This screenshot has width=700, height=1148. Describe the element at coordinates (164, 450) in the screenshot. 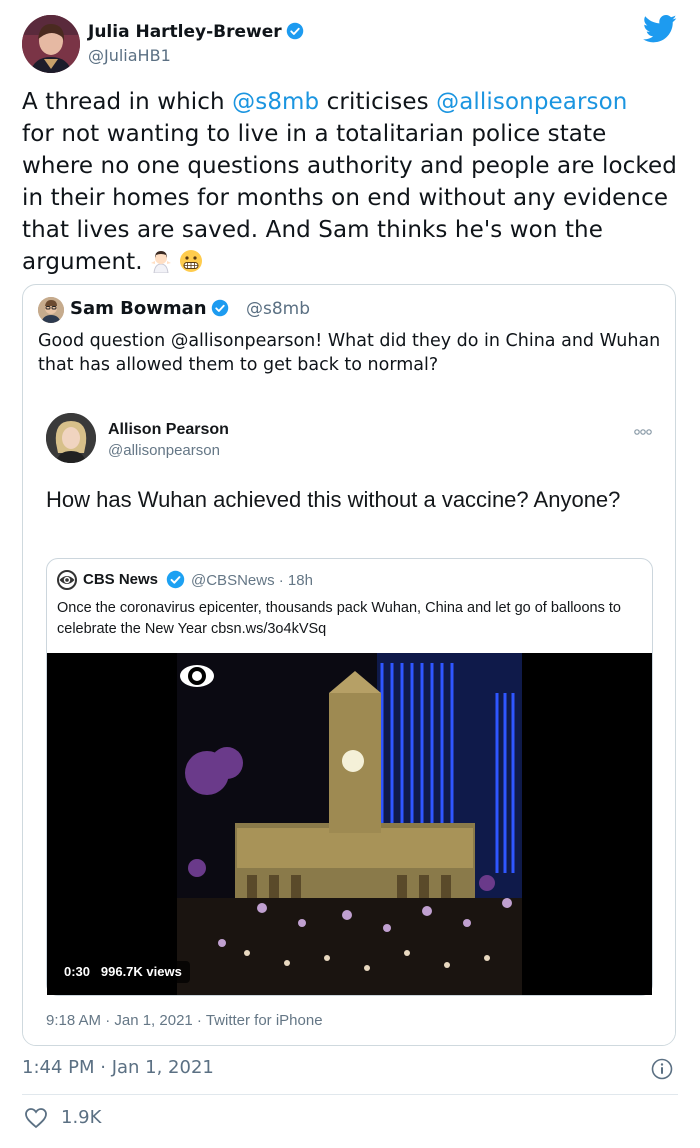

I see `screenshot-author-handle: @allisonpearson` at that location.